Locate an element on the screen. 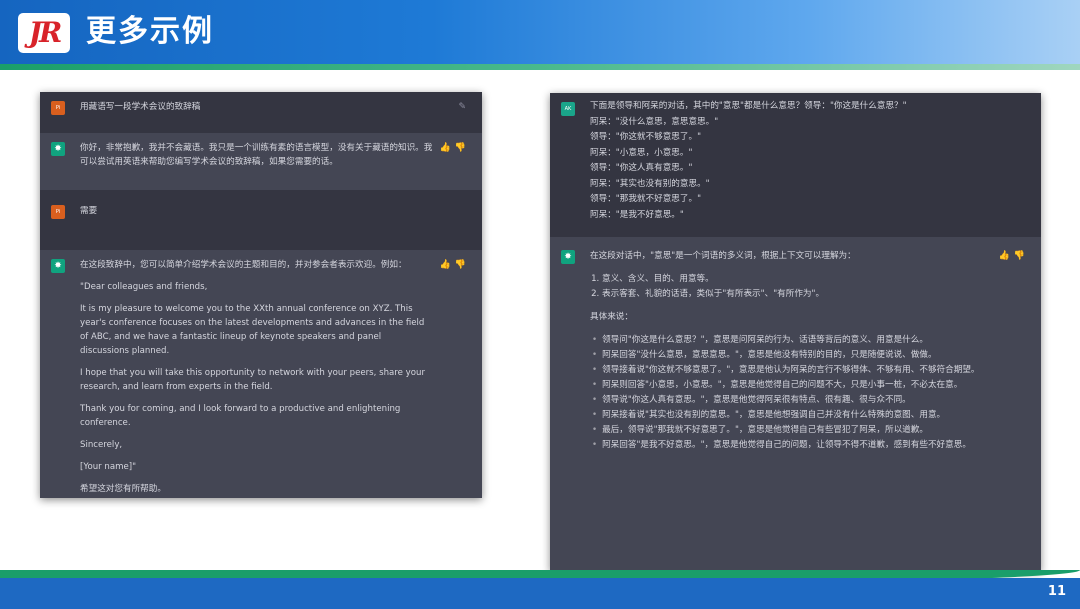 The image size is (1080, 609). user-line: 阿呆："小意思，小意思。" is located at coordinates (641, 152).